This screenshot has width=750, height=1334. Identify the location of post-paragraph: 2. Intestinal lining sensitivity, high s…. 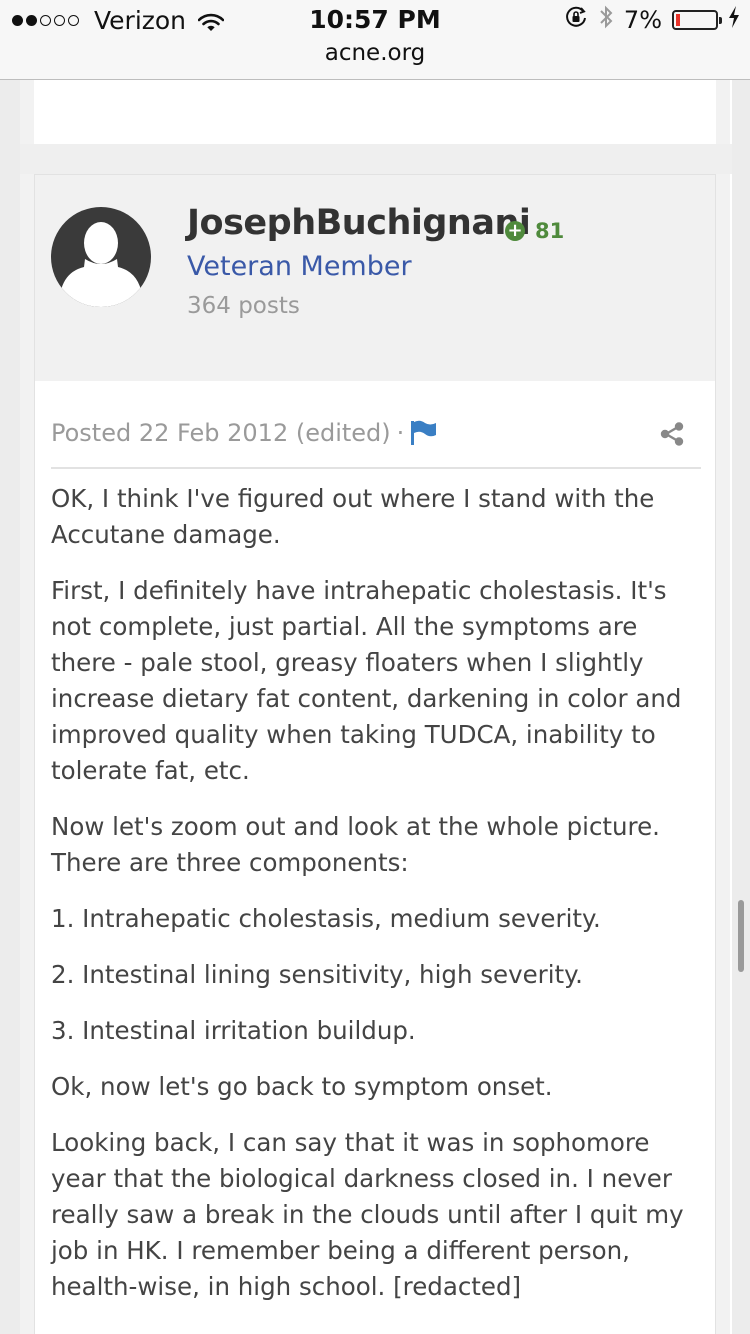
(317, 974).